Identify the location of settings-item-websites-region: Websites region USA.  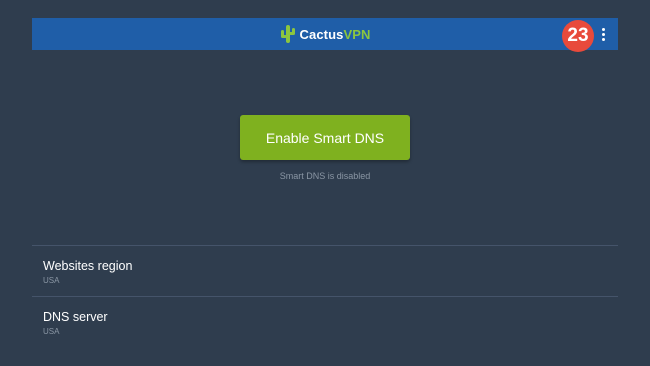
(325, 271).